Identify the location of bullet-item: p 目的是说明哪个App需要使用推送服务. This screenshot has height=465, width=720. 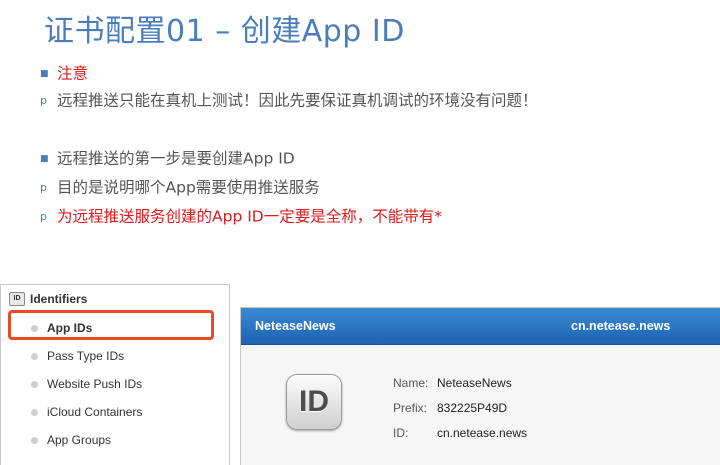
(180, 187).